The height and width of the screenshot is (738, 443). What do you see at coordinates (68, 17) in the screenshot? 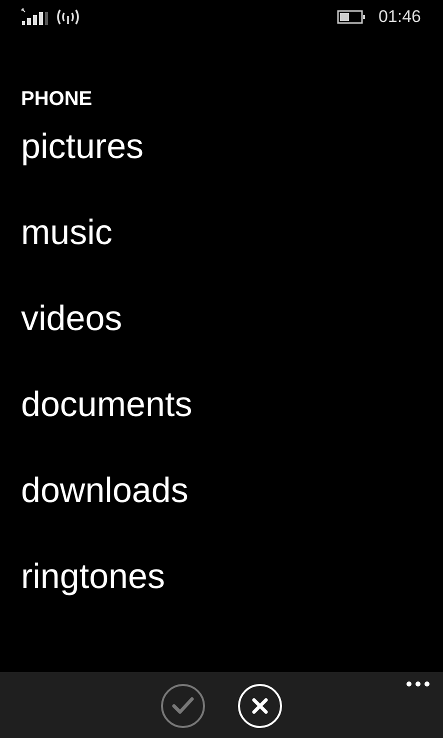
I see `wifi-icon` at bounding box center [68, 17].